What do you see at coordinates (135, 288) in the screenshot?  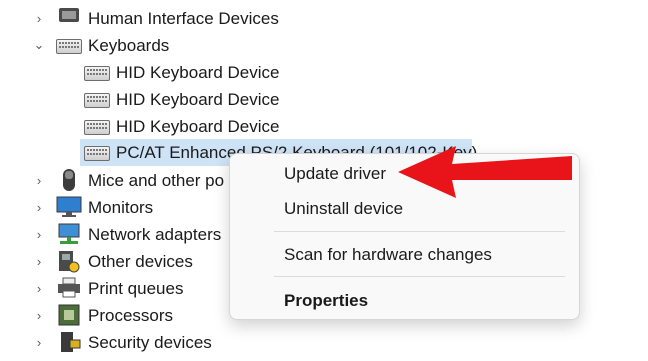 I see `tree-item-print-queues: Print queues` at bounding box center [135, 288].